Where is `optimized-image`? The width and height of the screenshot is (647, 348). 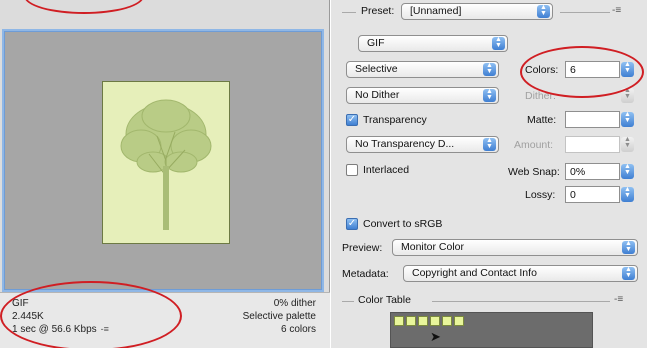
optimized-image is located at coordinates (166, 162).